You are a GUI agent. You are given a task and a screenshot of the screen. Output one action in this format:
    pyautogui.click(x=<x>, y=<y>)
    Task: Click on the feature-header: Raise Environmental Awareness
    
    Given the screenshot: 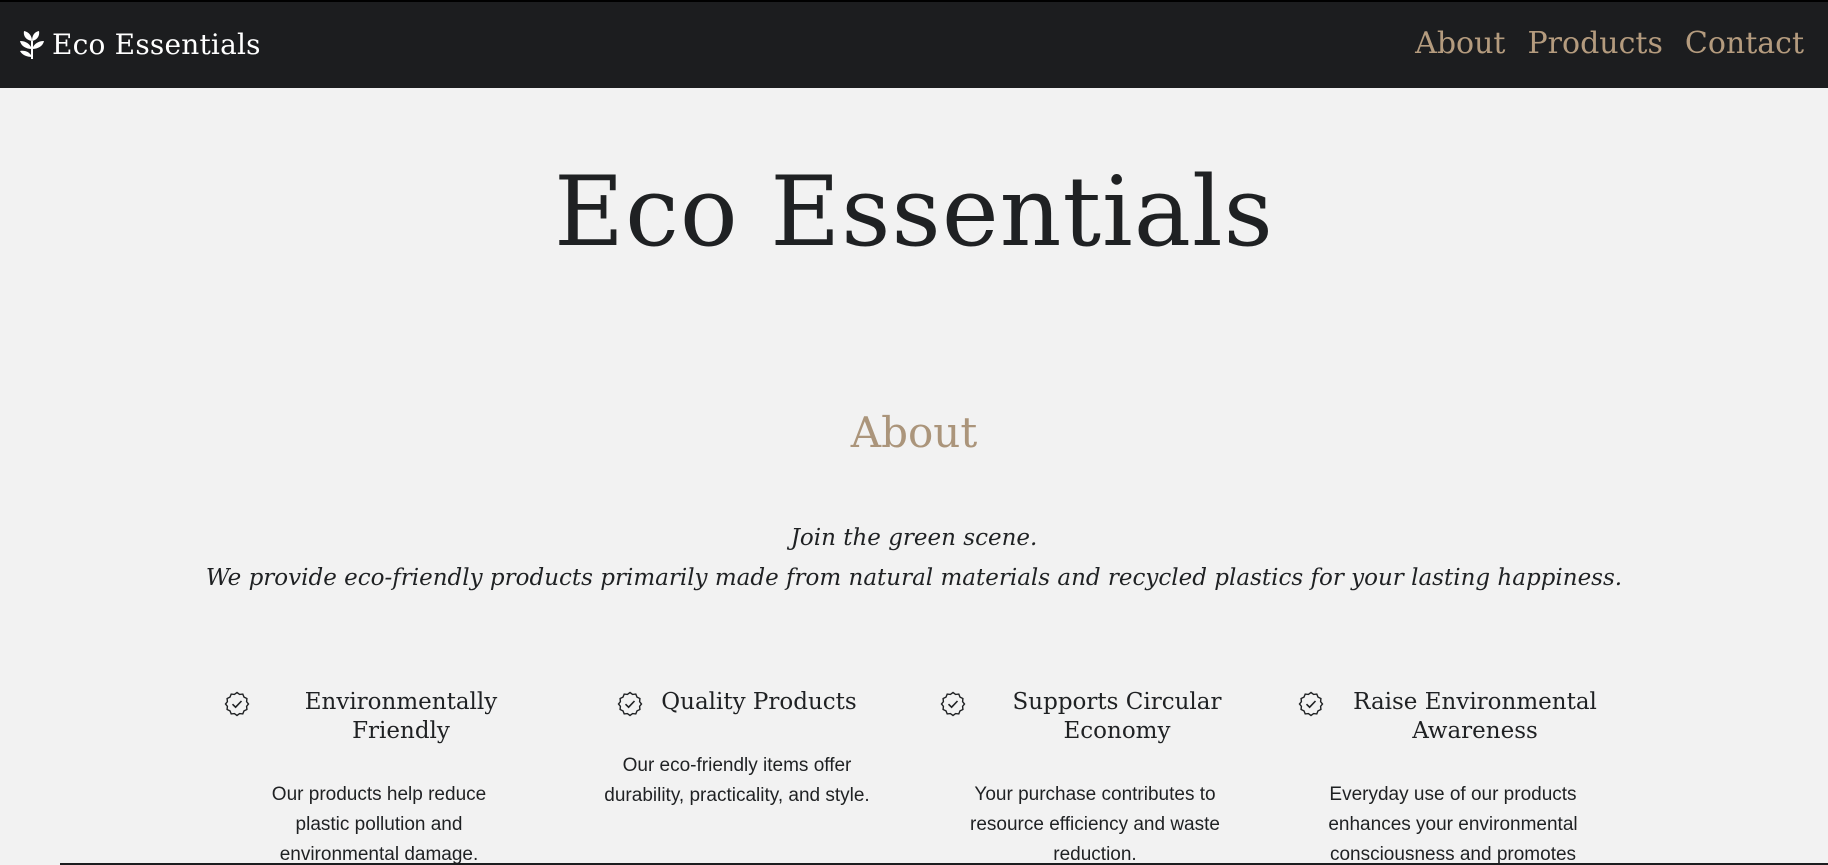 What is the action you would take?
    pyautogui.click(x=1453, y=717)
    